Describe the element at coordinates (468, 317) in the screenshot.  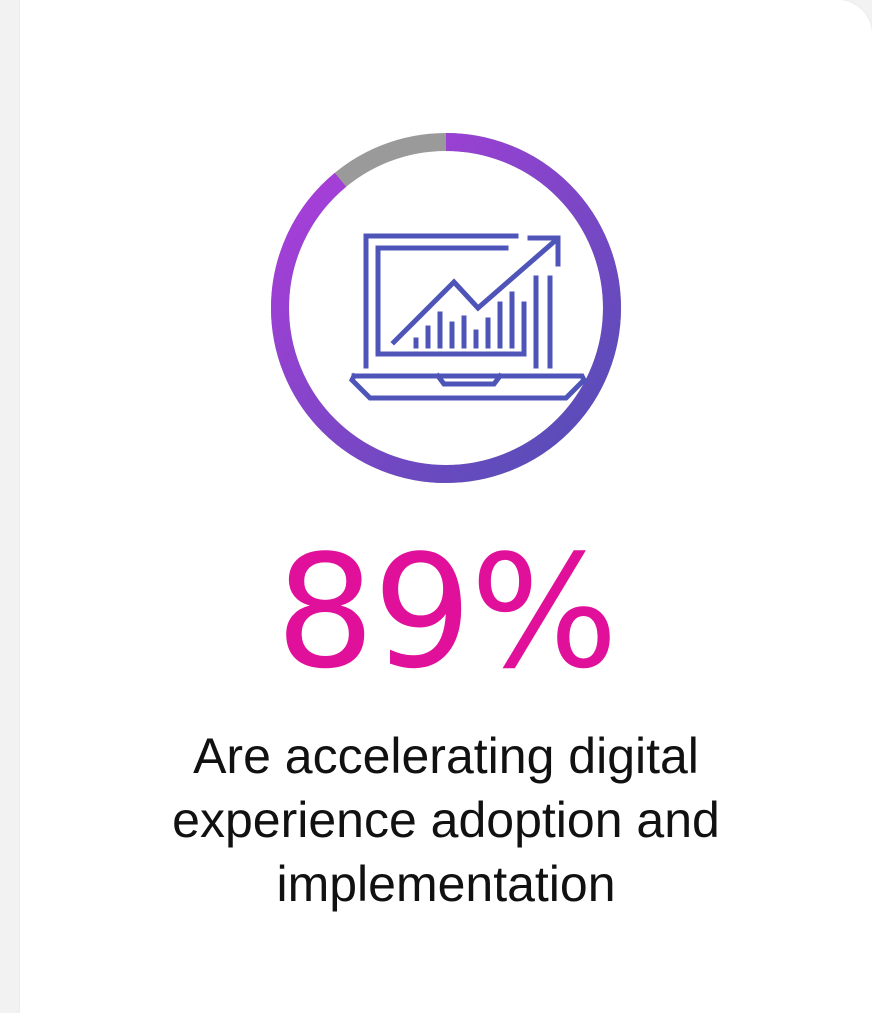
I see `laptop-growth-chart-icon` at that location.